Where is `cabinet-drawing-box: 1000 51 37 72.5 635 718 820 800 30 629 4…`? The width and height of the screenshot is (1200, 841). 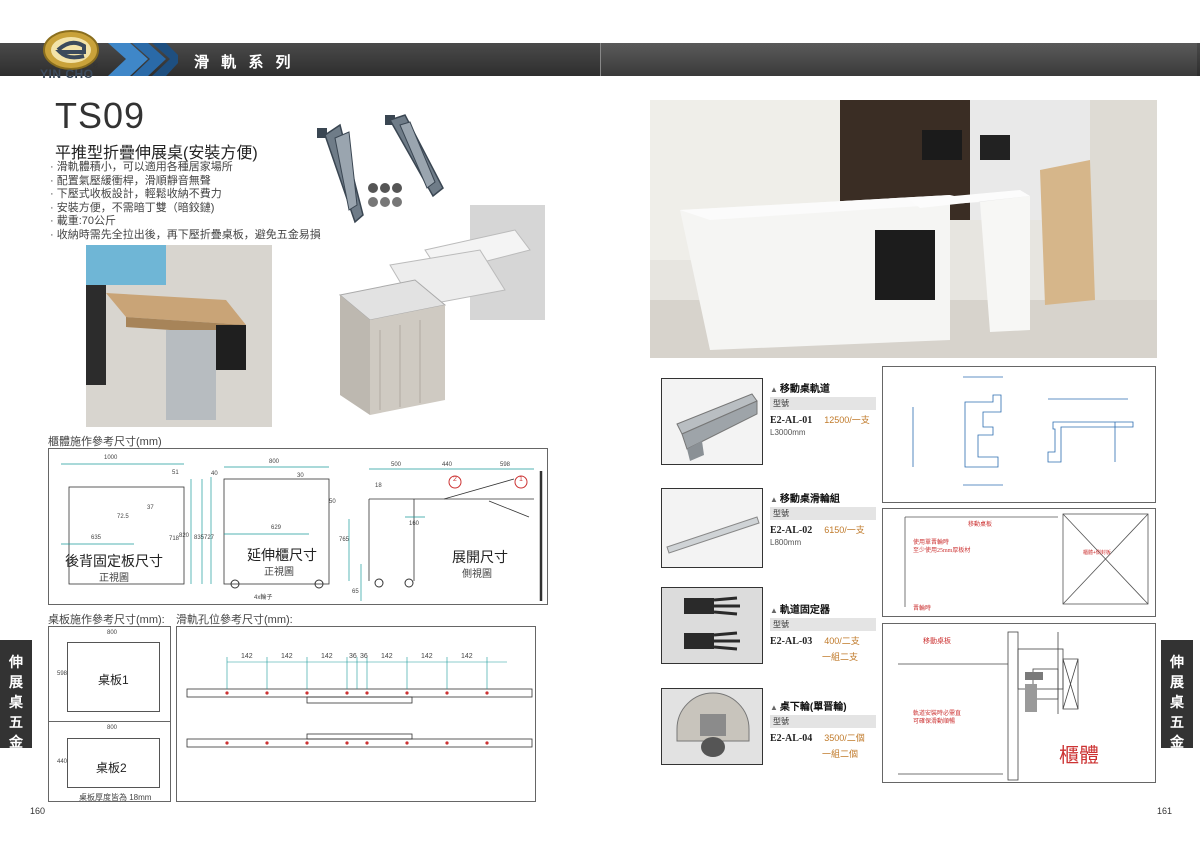
cabinet-drawing-box: 1000 51 37 72.5 635 718 820 800 30 629 4… is located at coordinates (298, 526).